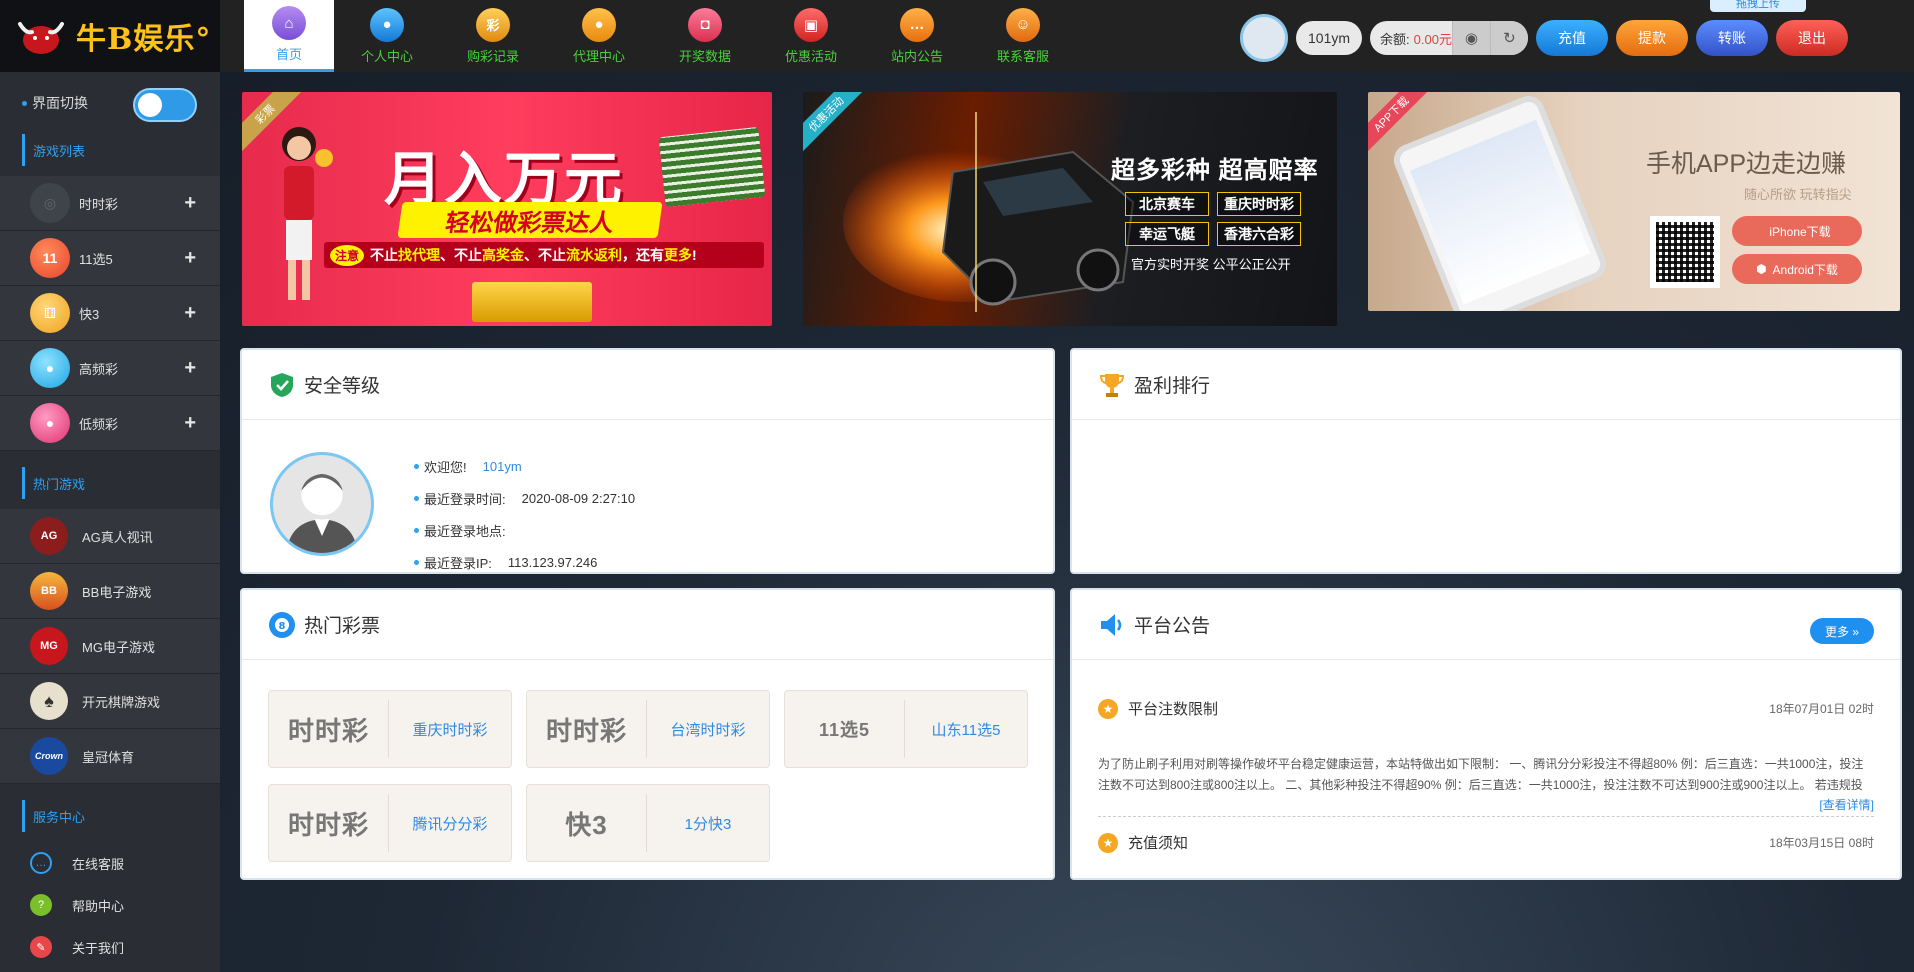  What do you see at coordinates (708, 730) in the screenshot?
I see `lottery-name: 台湾时时彩` at bounding box center [708, 730].